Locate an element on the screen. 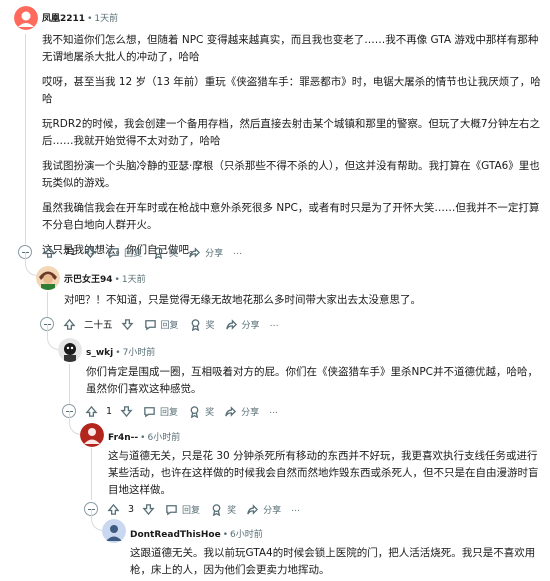  username: 凤凰2211 is located at coordinates (63, 19).